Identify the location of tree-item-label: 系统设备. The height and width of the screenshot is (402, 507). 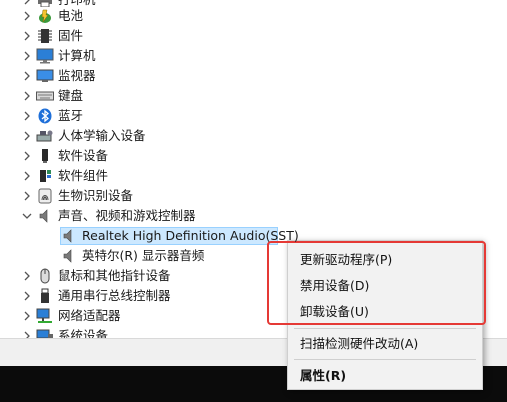
(83, 333).